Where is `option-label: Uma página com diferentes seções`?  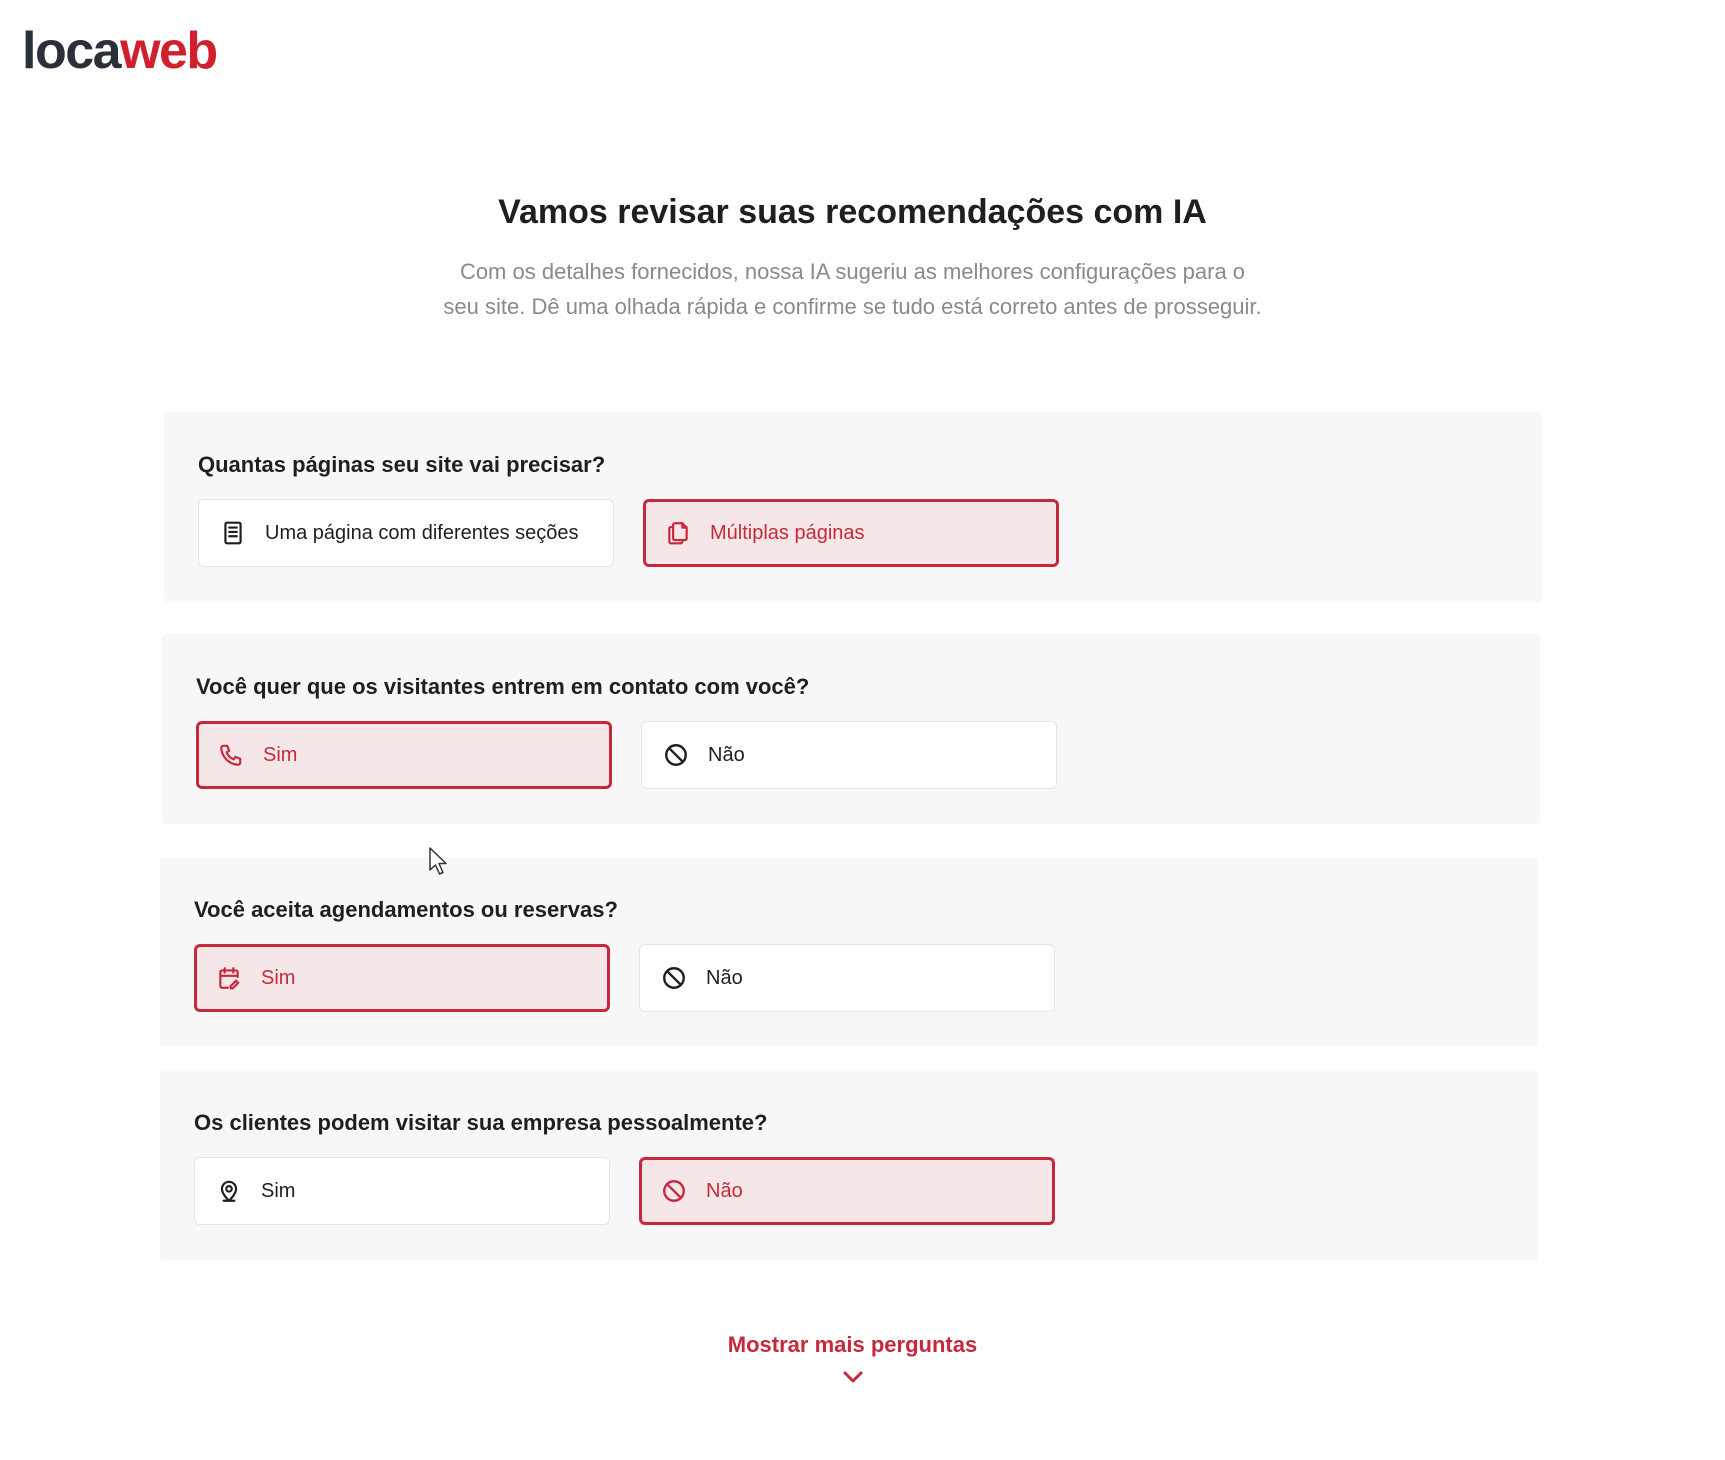 option-label: Uma página com diferentes seções is located at coordinates (422, 533).